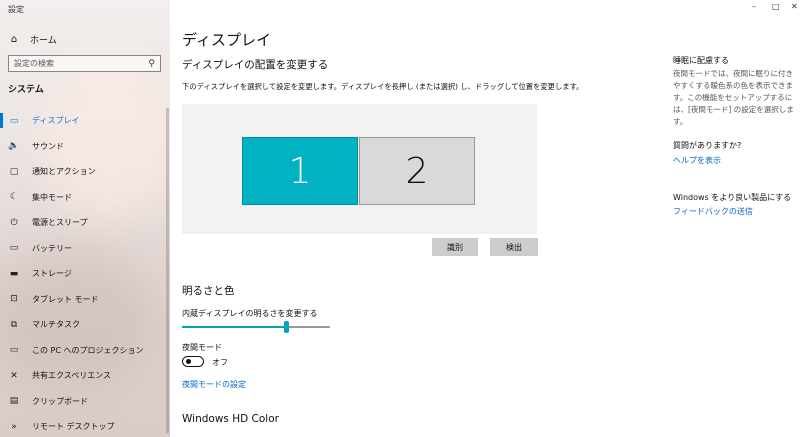 The image size is (800, 437). What do you see at coordinates (701, 60) in the screenshot?
I see `sleep-heading: 睡眠に配慮する` at bounding box center [701, 60].